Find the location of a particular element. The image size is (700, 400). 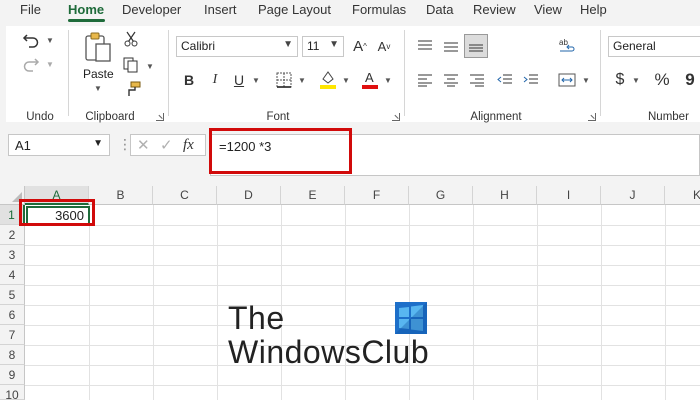

column-header-d: D is located at coordinates (249, 195).